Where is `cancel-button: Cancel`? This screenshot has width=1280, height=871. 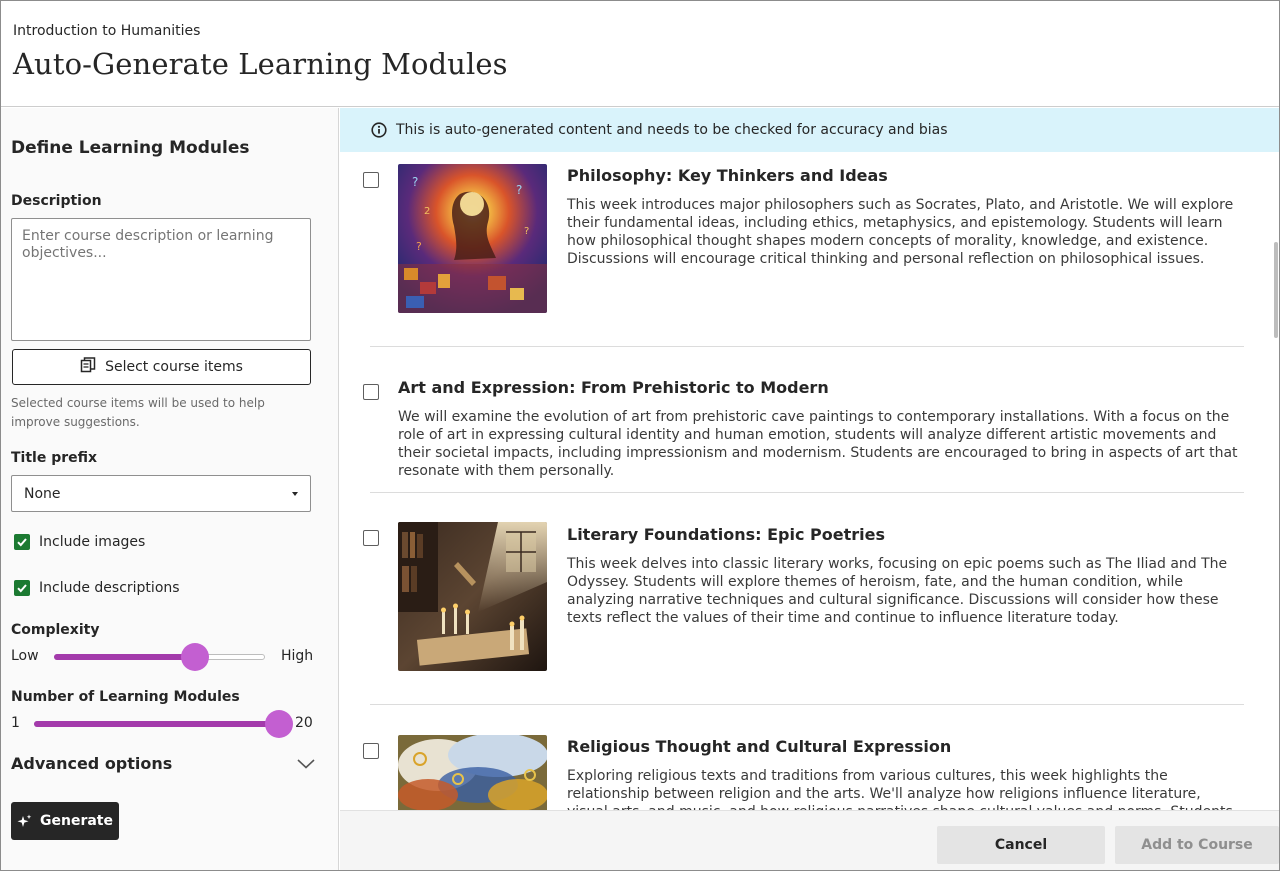
cancel-button: Cancel is located at coordinates (1021, 845).